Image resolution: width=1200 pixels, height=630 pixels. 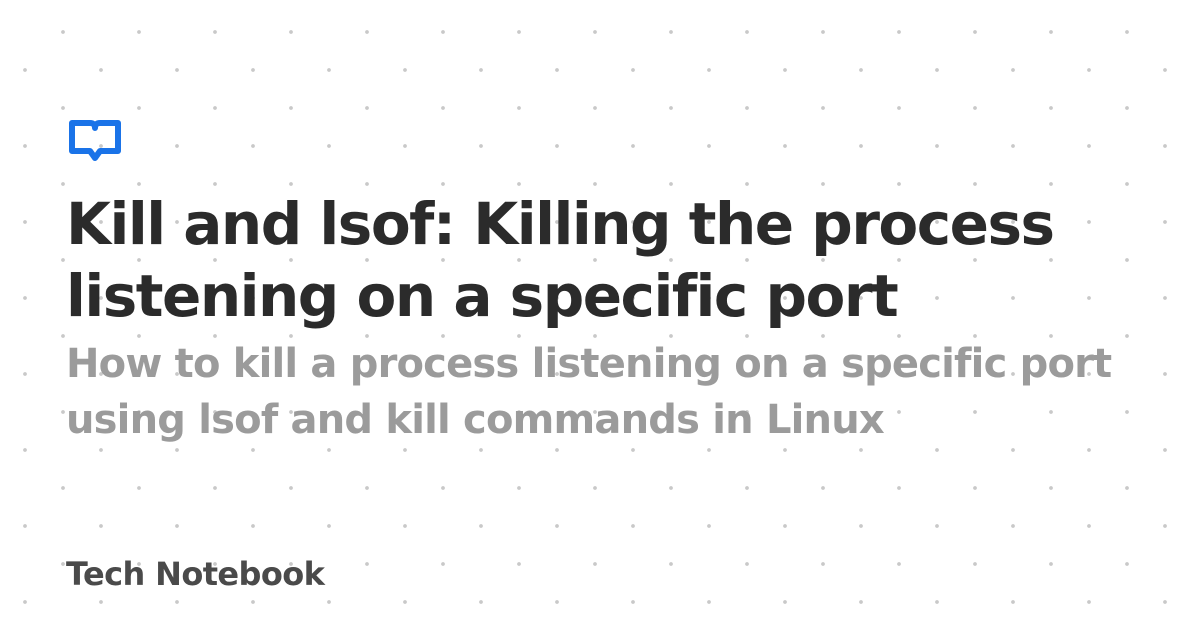 I want to click on site-name: Tech Notebook, so click(x=195, y=574).